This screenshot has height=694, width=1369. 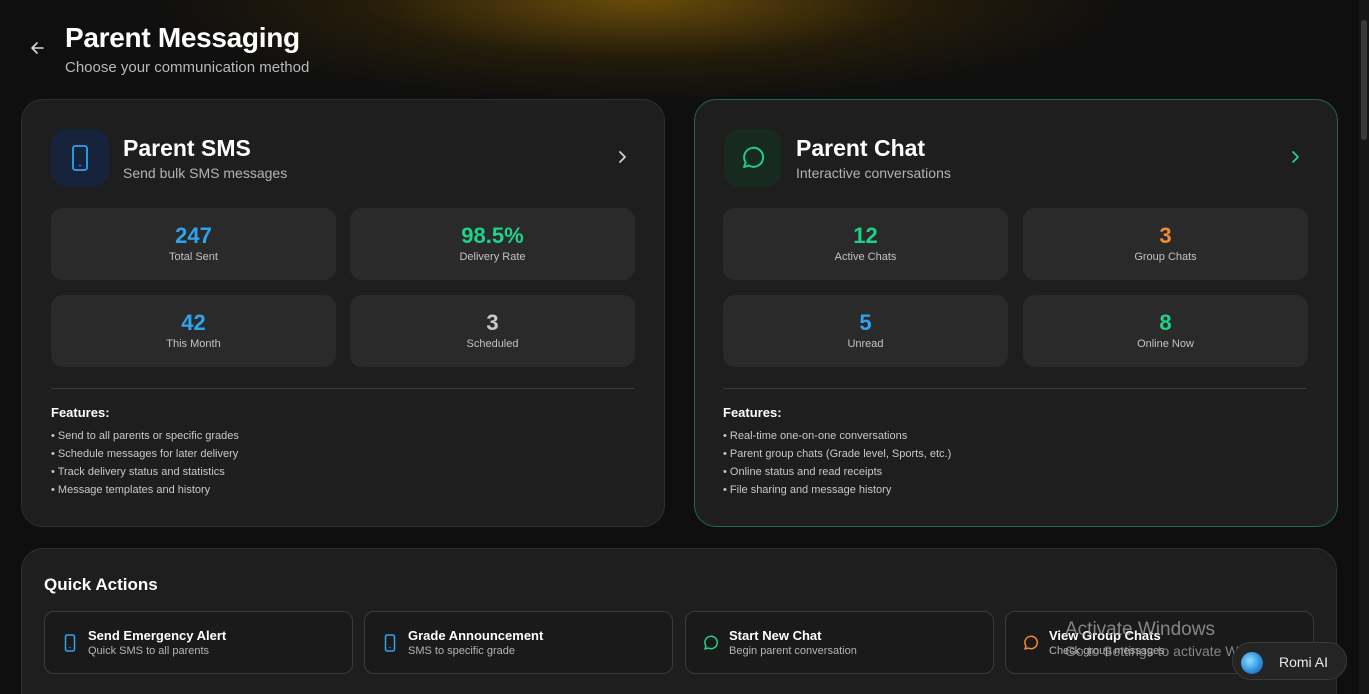 What do you see at coordinates (861, 148) in the screenshot?
I see `chat-card-title: Parent Chat` at bounding box center [861, 148].